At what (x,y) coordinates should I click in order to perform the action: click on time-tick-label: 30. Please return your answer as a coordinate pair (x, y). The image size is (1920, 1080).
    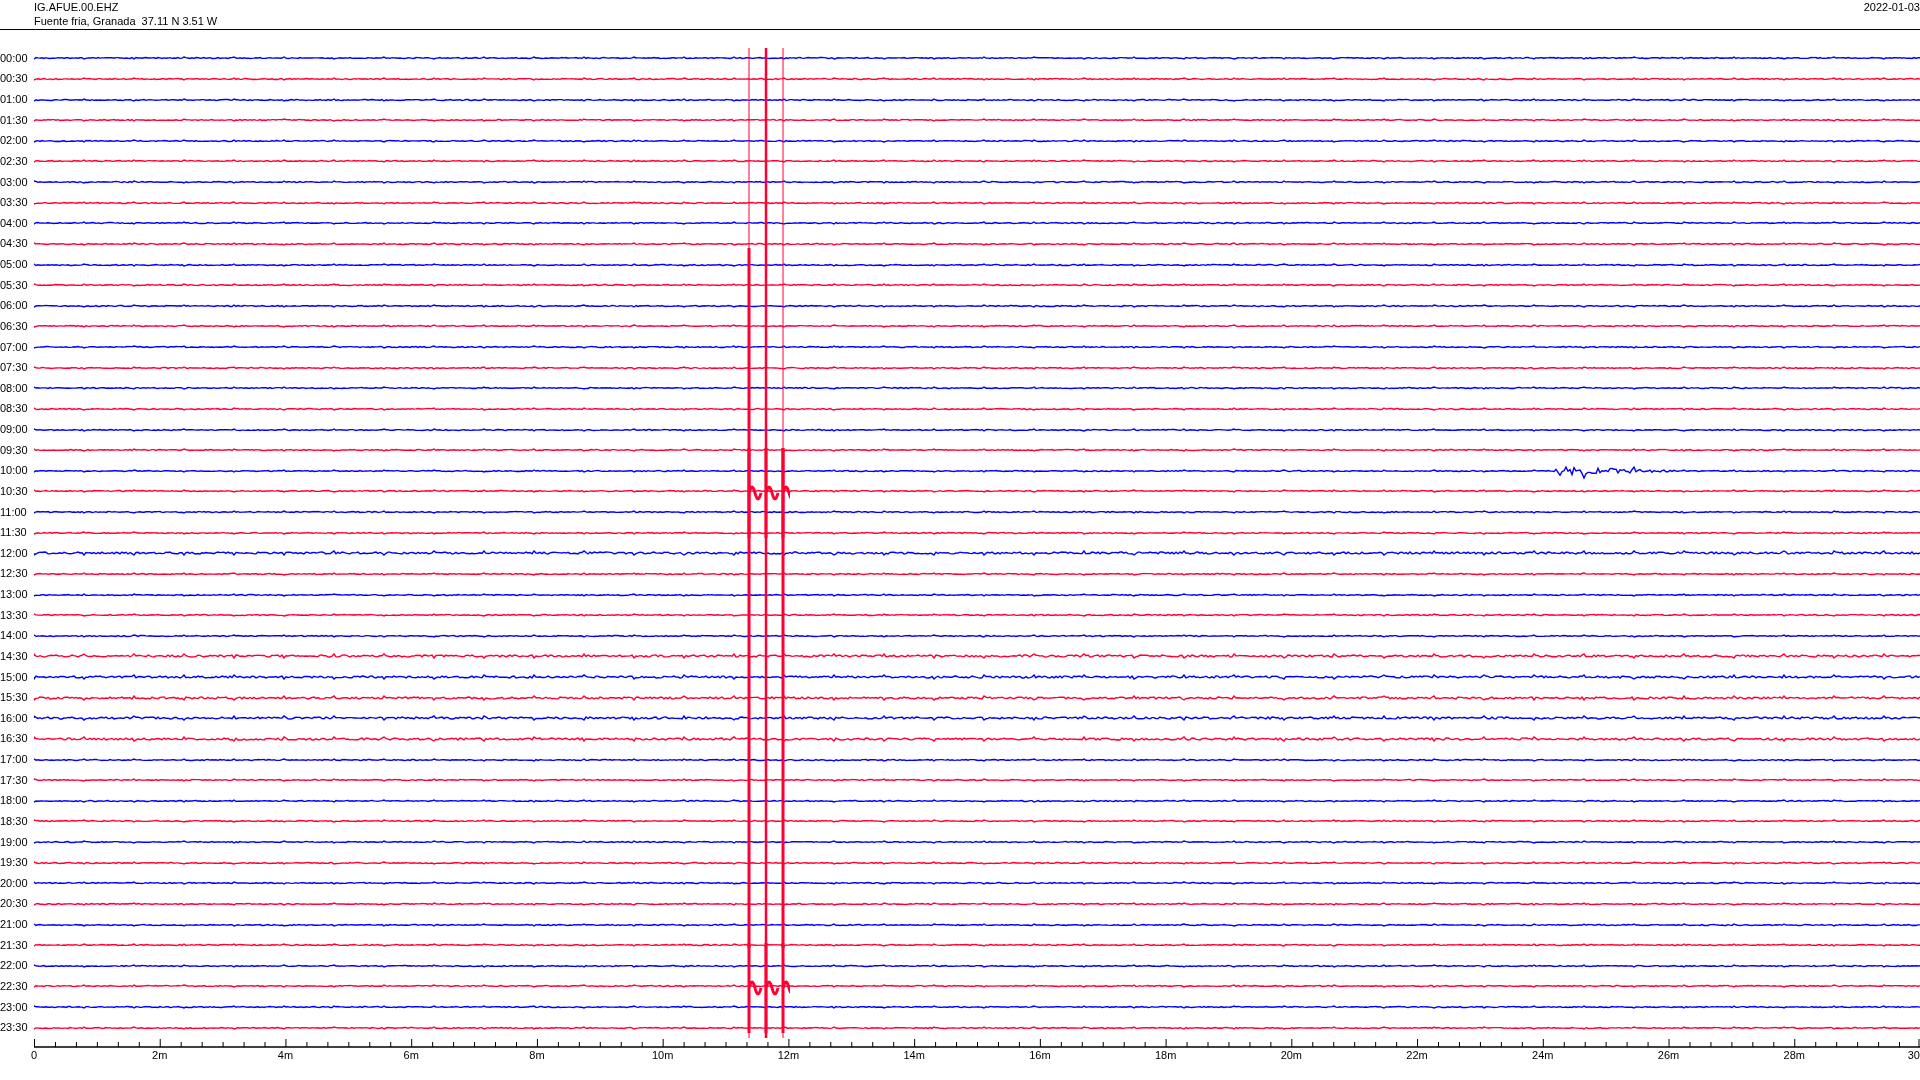
    Looking at the image, I should click on (1913, 1055).